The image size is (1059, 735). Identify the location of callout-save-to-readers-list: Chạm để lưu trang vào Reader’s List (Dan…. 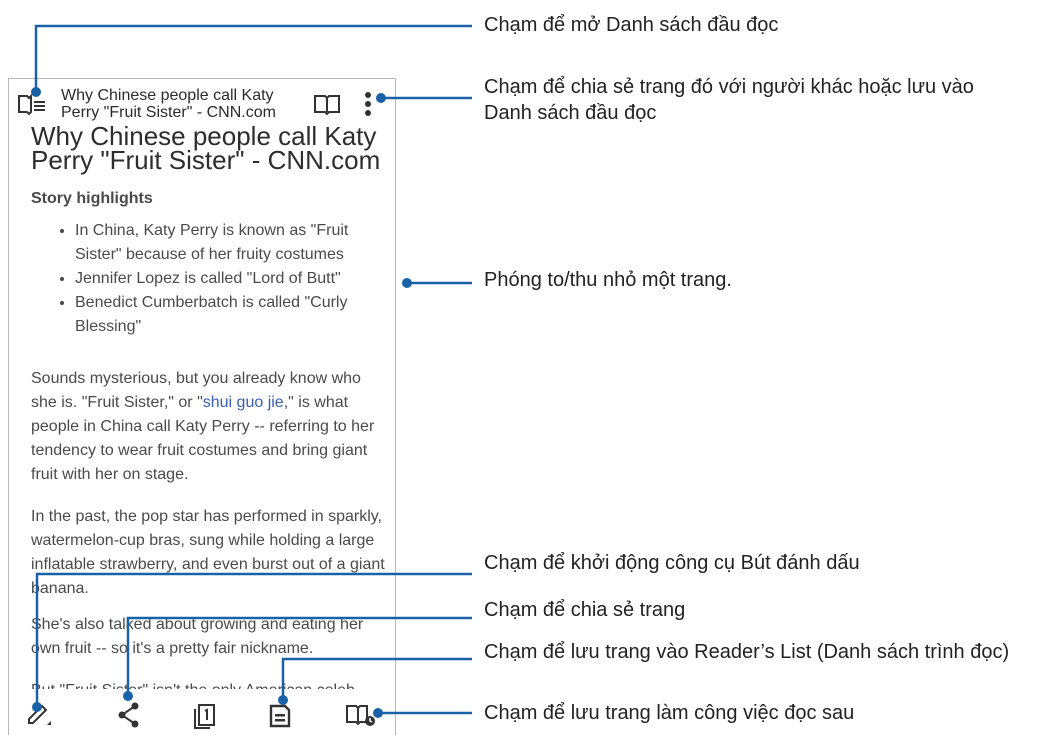
(747, 652).